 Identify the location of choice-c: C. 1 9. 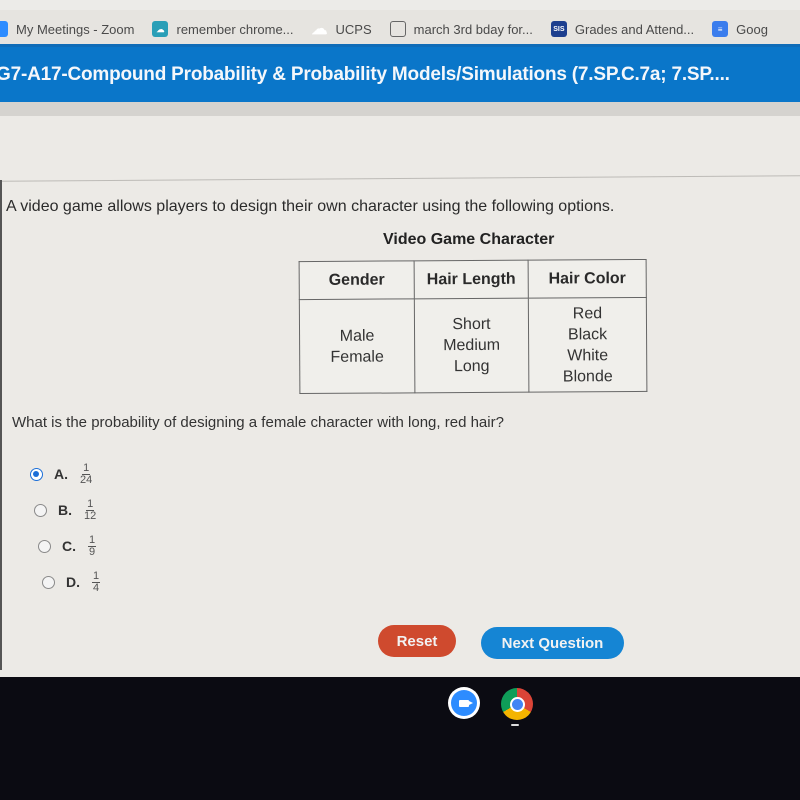
(69, 546).